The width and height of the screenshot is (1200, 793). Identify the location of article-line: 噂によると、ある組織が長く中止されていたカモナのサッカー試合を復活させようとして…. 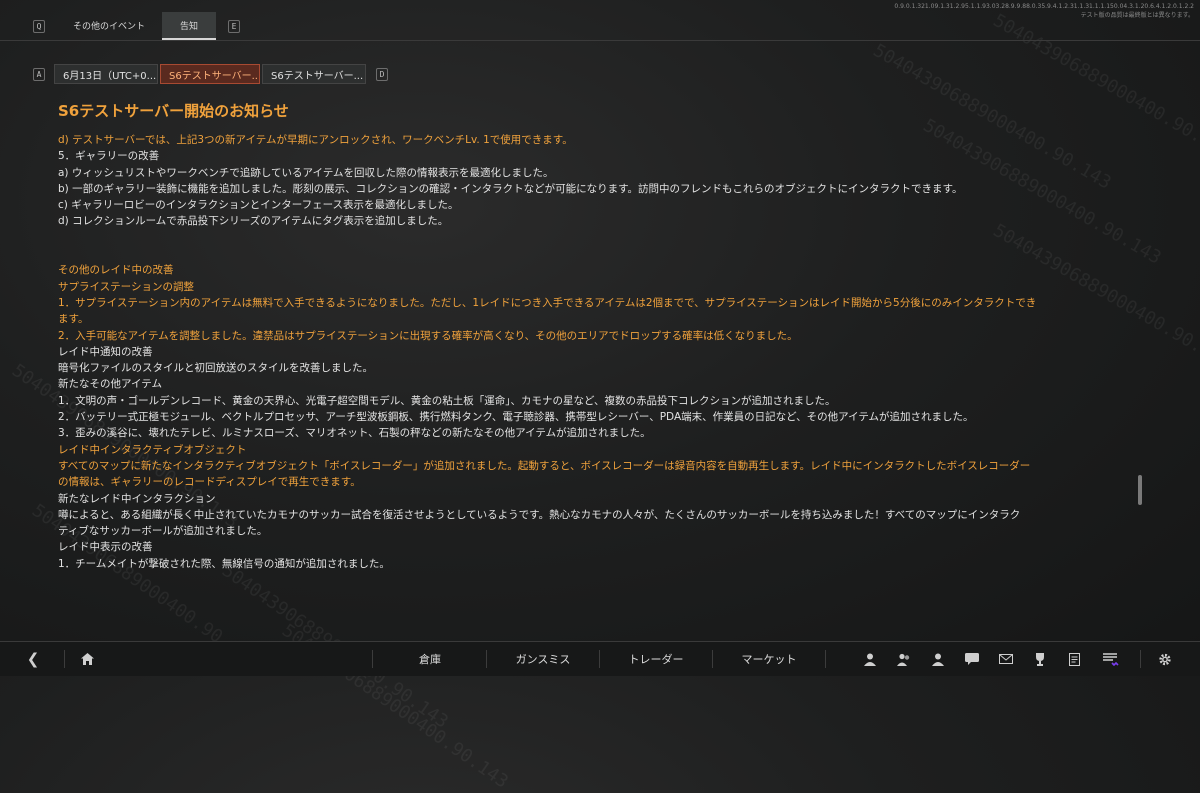
(583, 515).